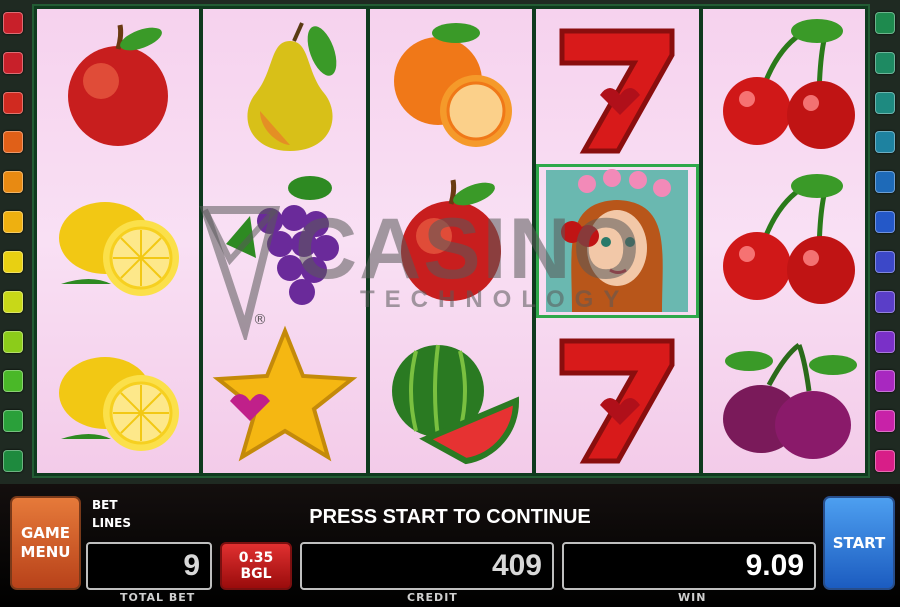 Image resolution: width=900 pixels, height=607 pixels. I want to click on grapes-icon, so click(282, 240).